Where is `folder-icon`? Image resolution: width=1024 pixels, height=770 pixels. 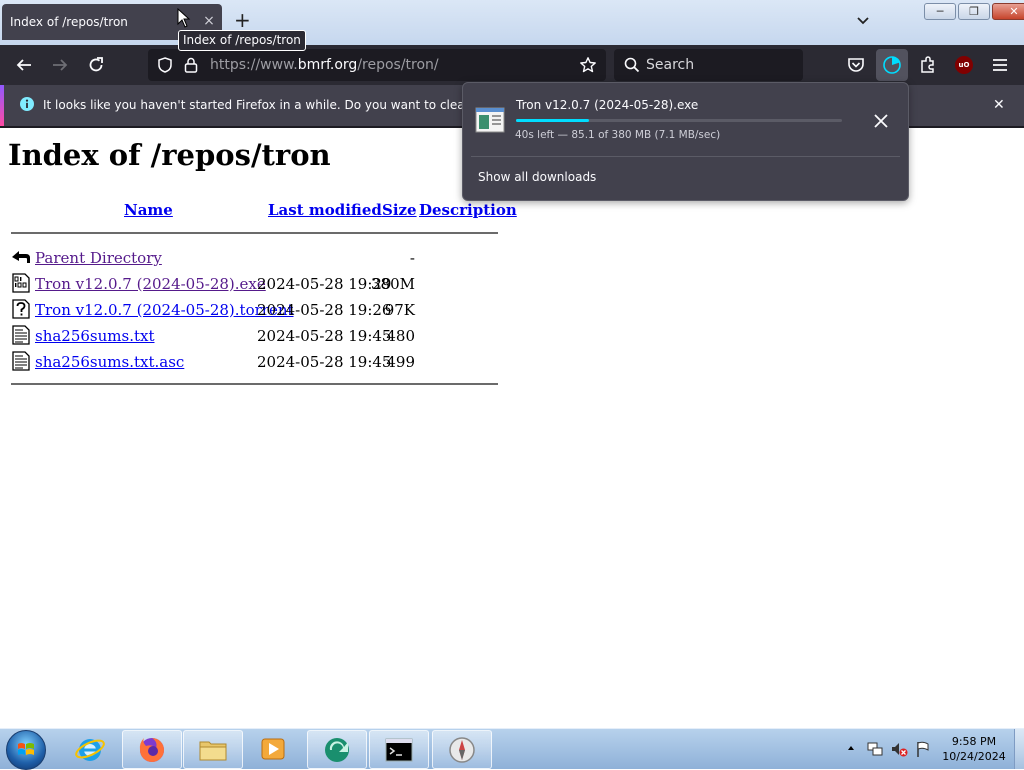 folder-icon is located at coordinates (213, 751).